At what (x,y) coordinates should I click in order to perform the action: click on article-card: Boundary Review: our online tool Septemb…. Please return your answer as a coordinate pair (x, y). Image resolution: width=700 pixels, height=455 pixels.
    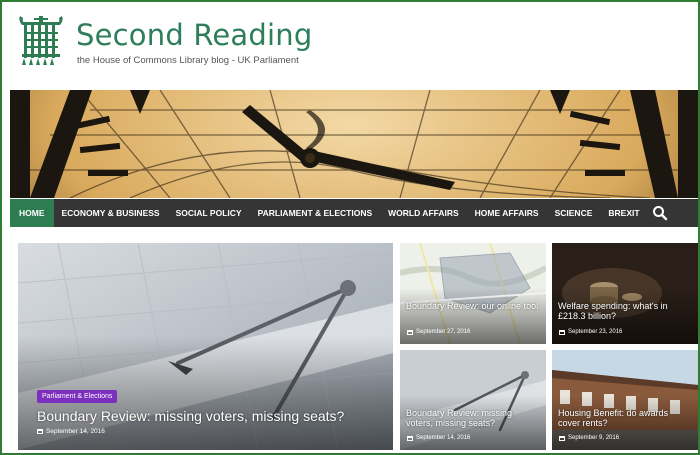
    Looking at the image, I should click on (473, 293).